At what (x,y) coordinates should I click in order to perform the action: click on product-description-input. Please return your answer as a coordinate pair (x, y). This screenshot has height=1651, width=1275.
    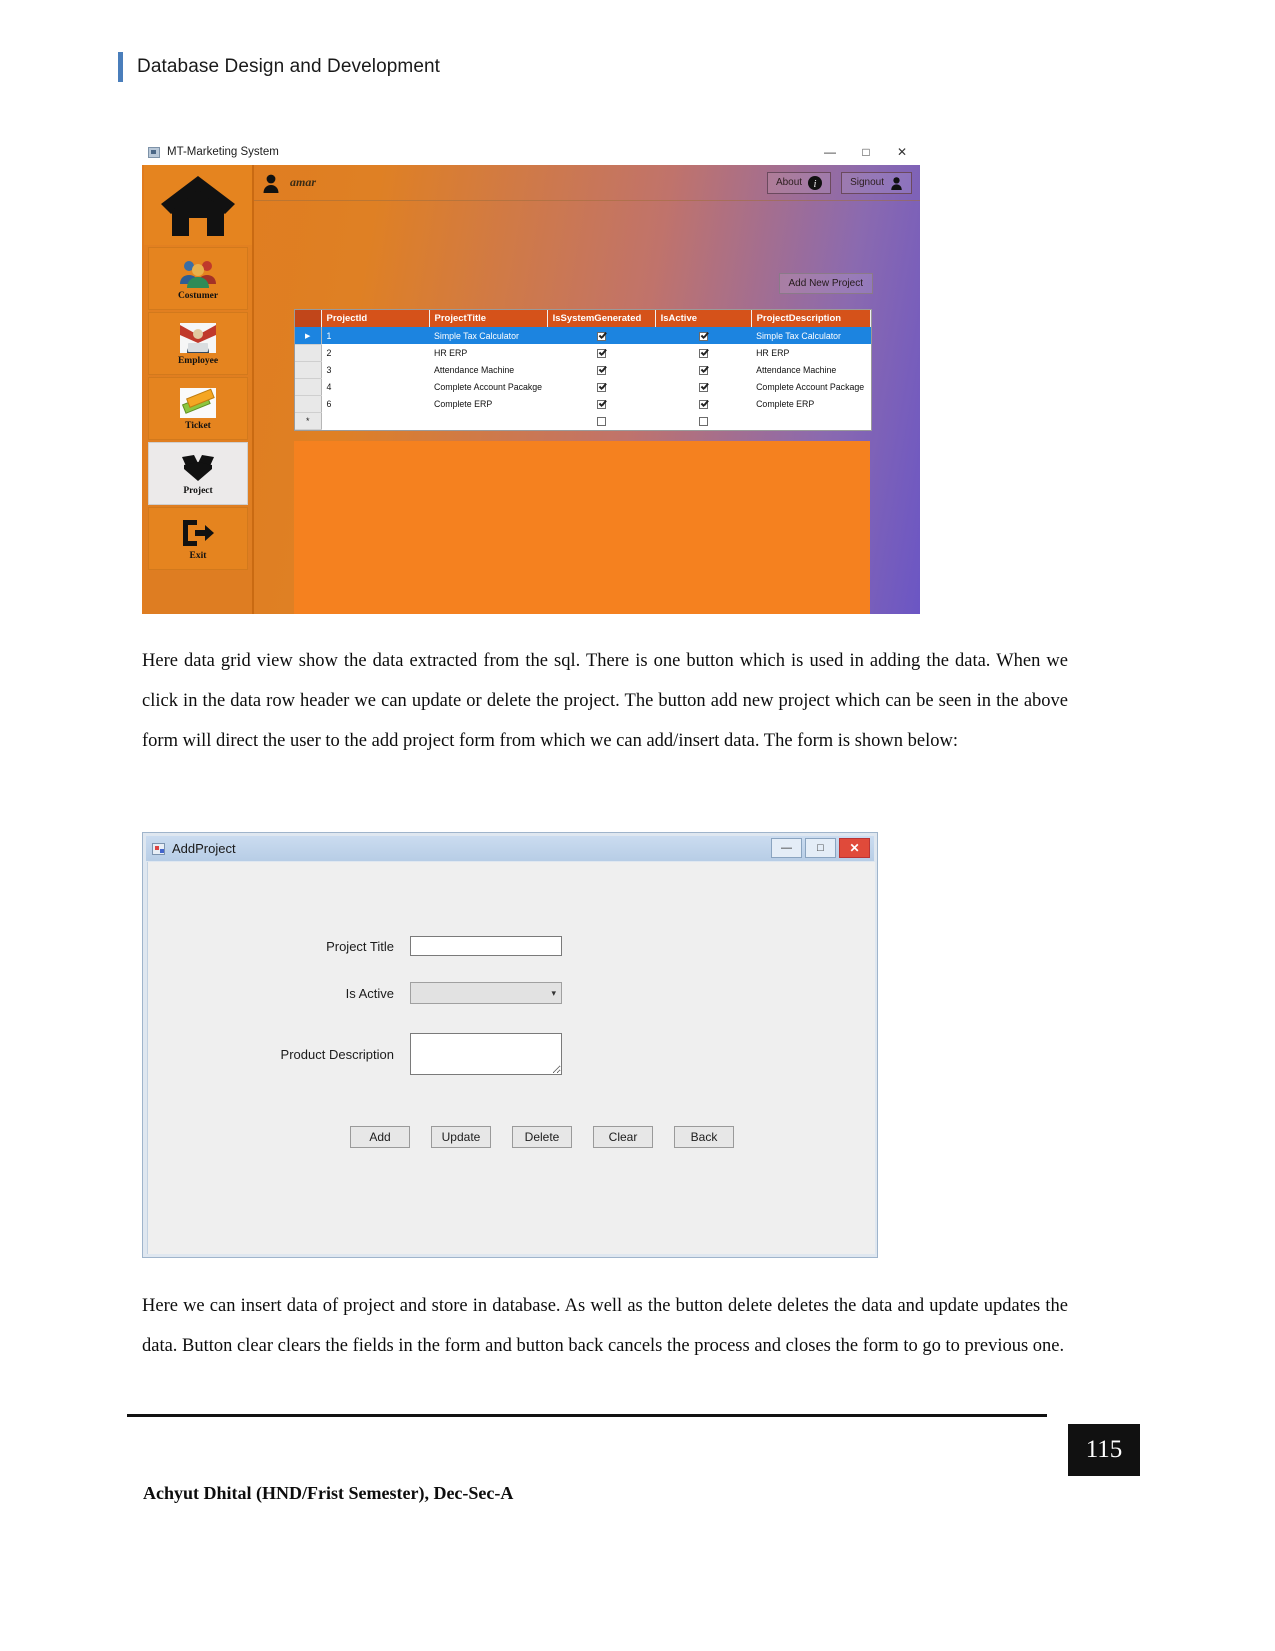
    Looking at the image, I should click on (486, 1054).